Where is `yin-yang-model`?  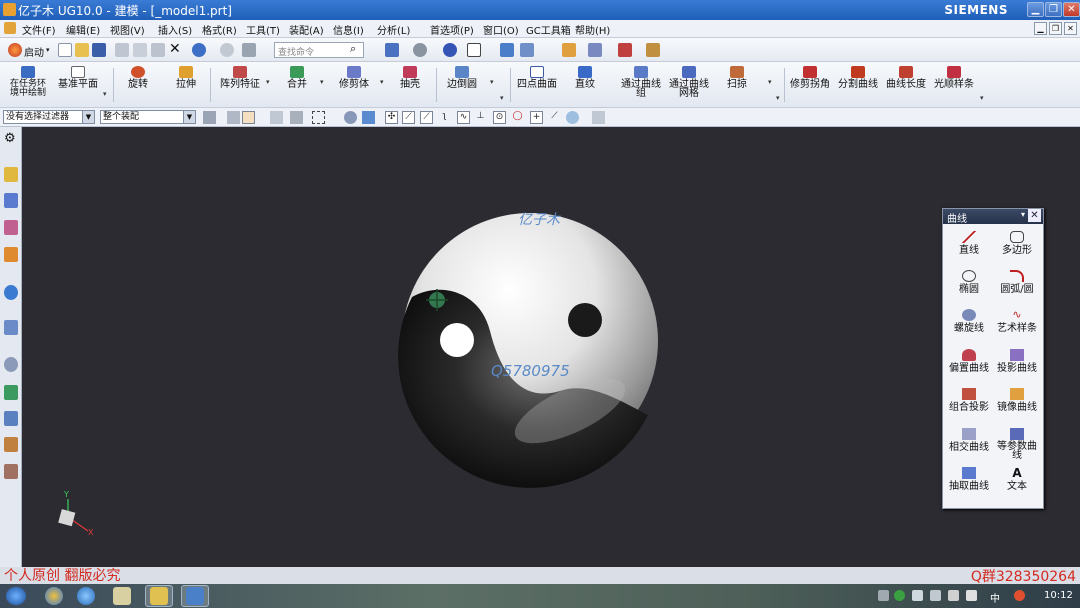 yin-yang-model is located at coordinates (535, 350).